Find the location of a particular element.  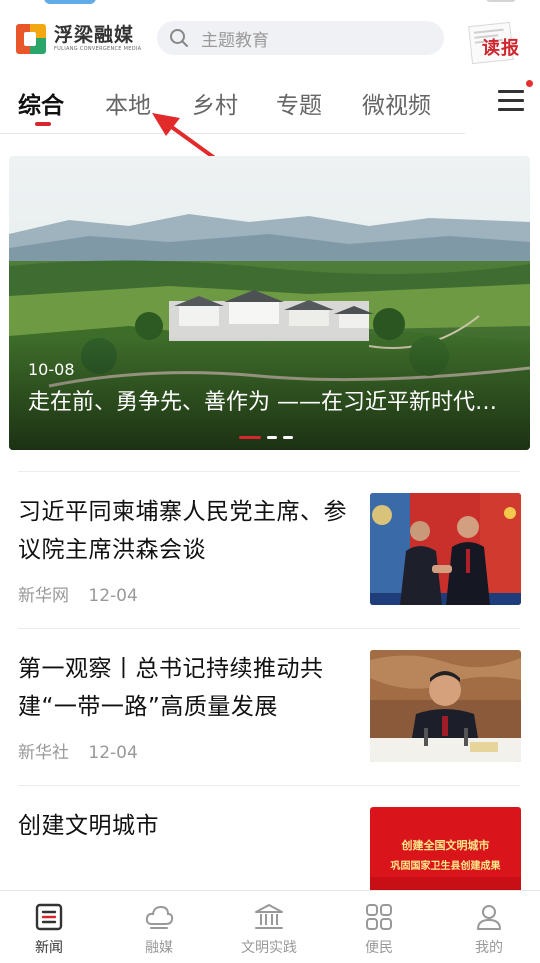

nav-news: 新闻 is located at coordinates (49, 929).